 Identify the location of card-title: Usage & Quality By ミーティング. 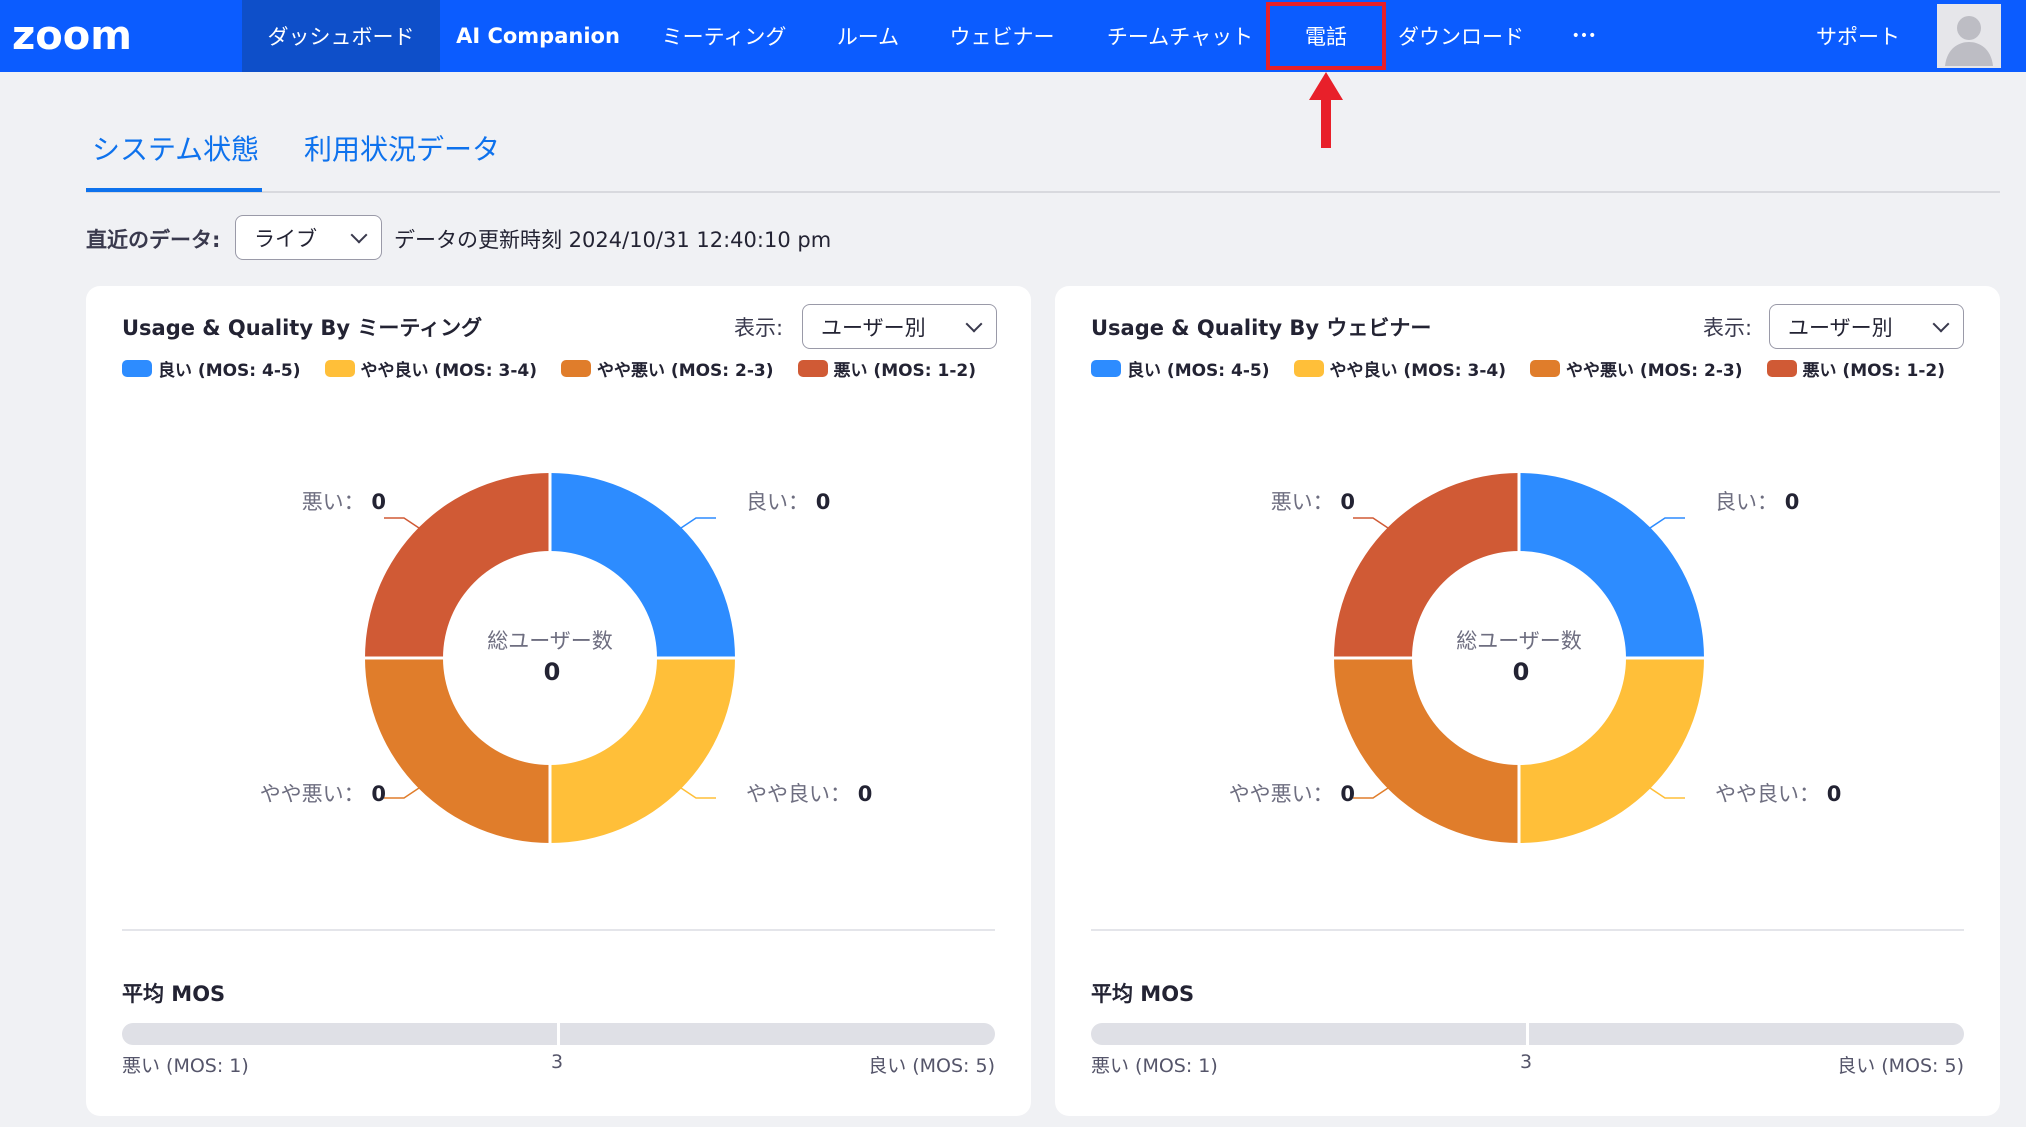
(302, 328).